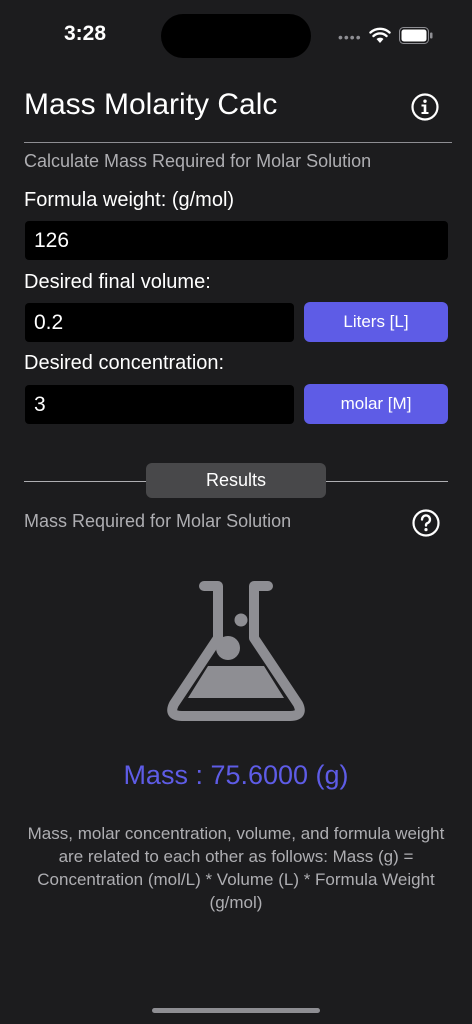  I want to click on results-subtitle: Mass Required for Molar Solution, so click(158, 521).